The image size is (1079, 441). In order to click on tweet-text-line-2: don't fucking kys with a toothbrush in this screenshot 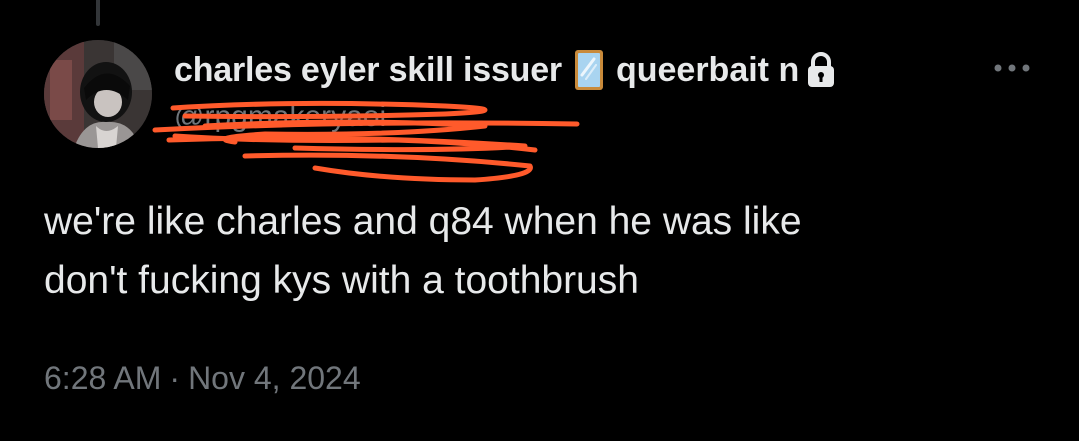, I will do `click(341, 280)`.